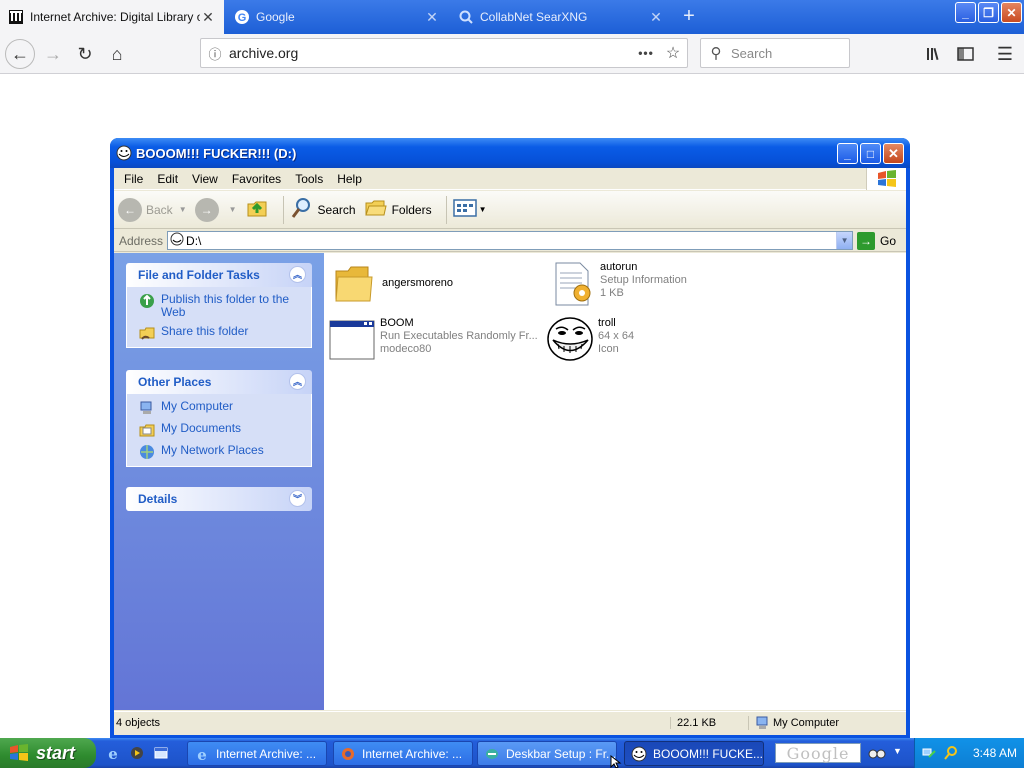  I want to click on link-label: My Documents, so click(201, 428).